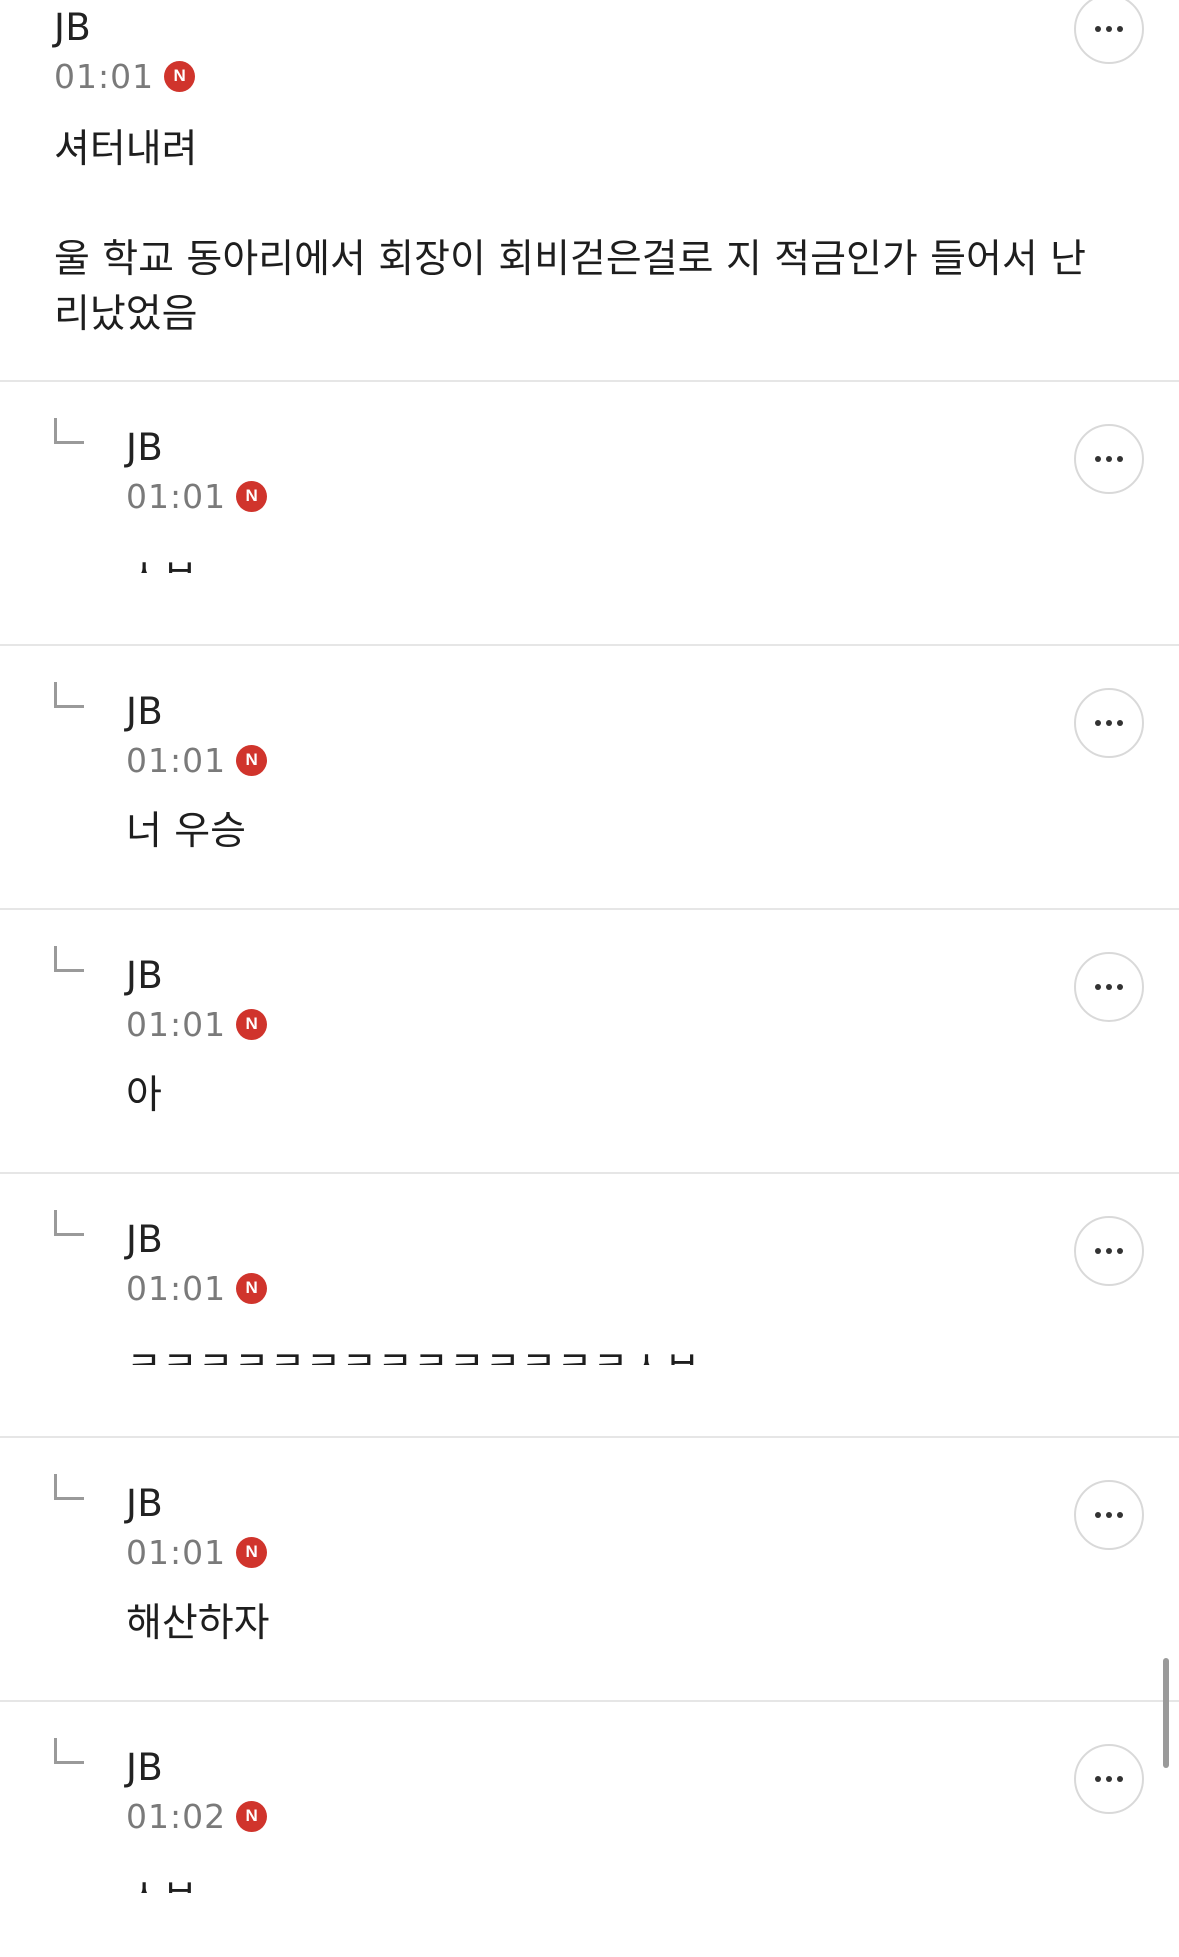 The image size is (1179, 1957). I want to click on reply-meta: 01:02 N, so click(652, 1816).